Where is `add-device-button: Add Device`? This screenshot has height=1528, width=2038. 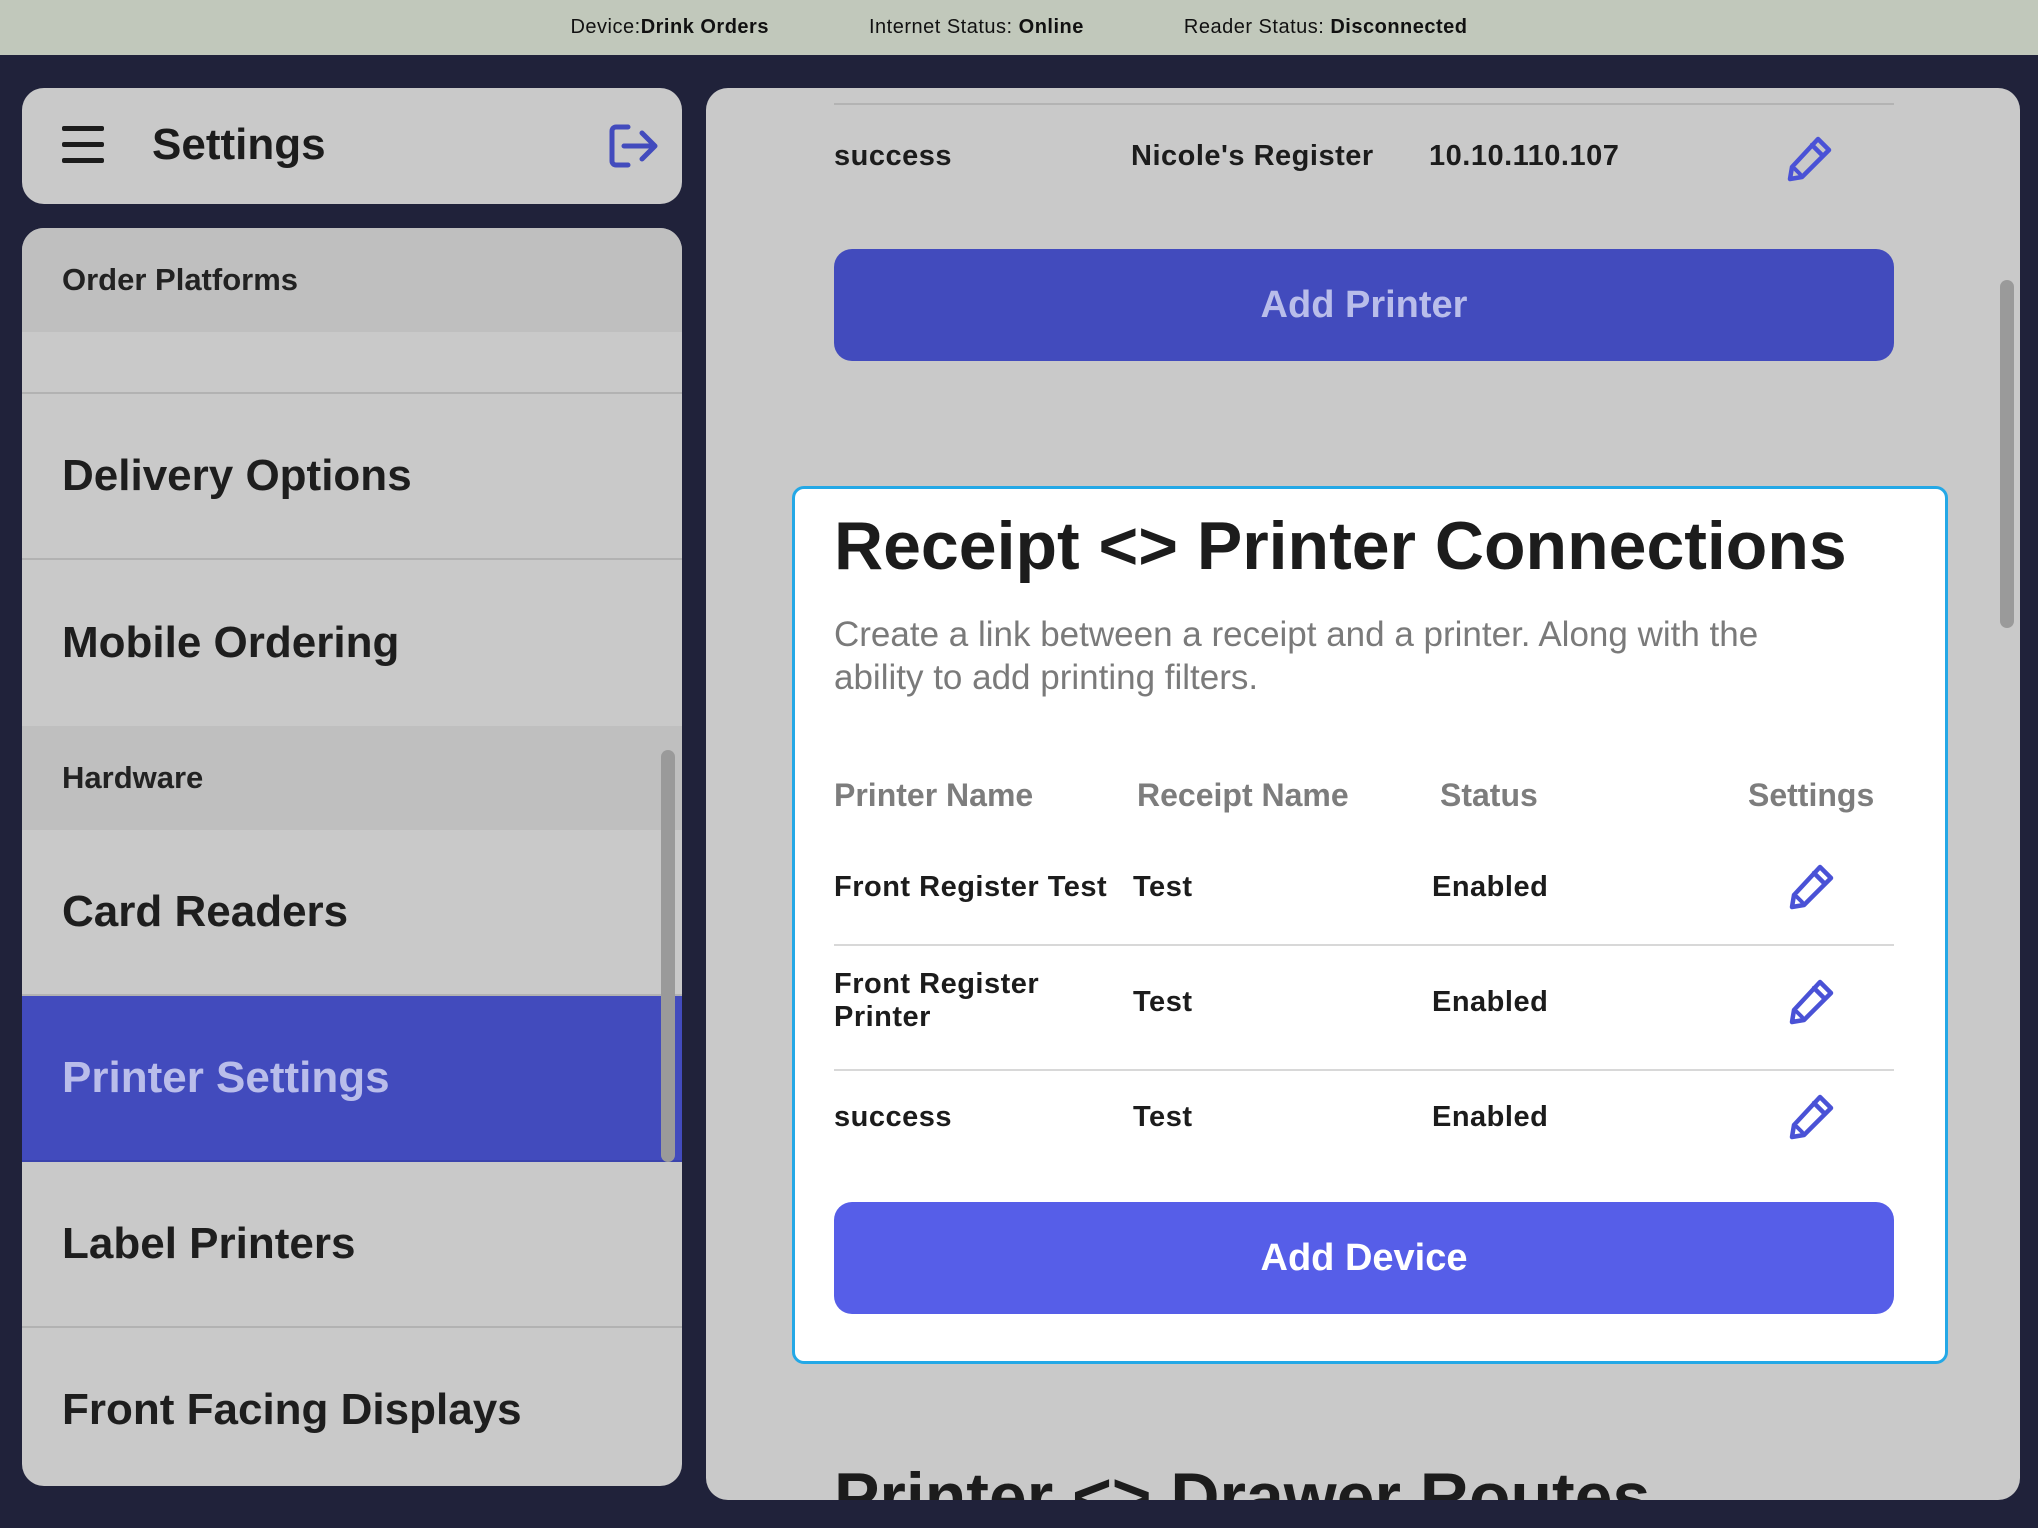 add-device-button: Add Device is located at coordinates (1364, 1258).